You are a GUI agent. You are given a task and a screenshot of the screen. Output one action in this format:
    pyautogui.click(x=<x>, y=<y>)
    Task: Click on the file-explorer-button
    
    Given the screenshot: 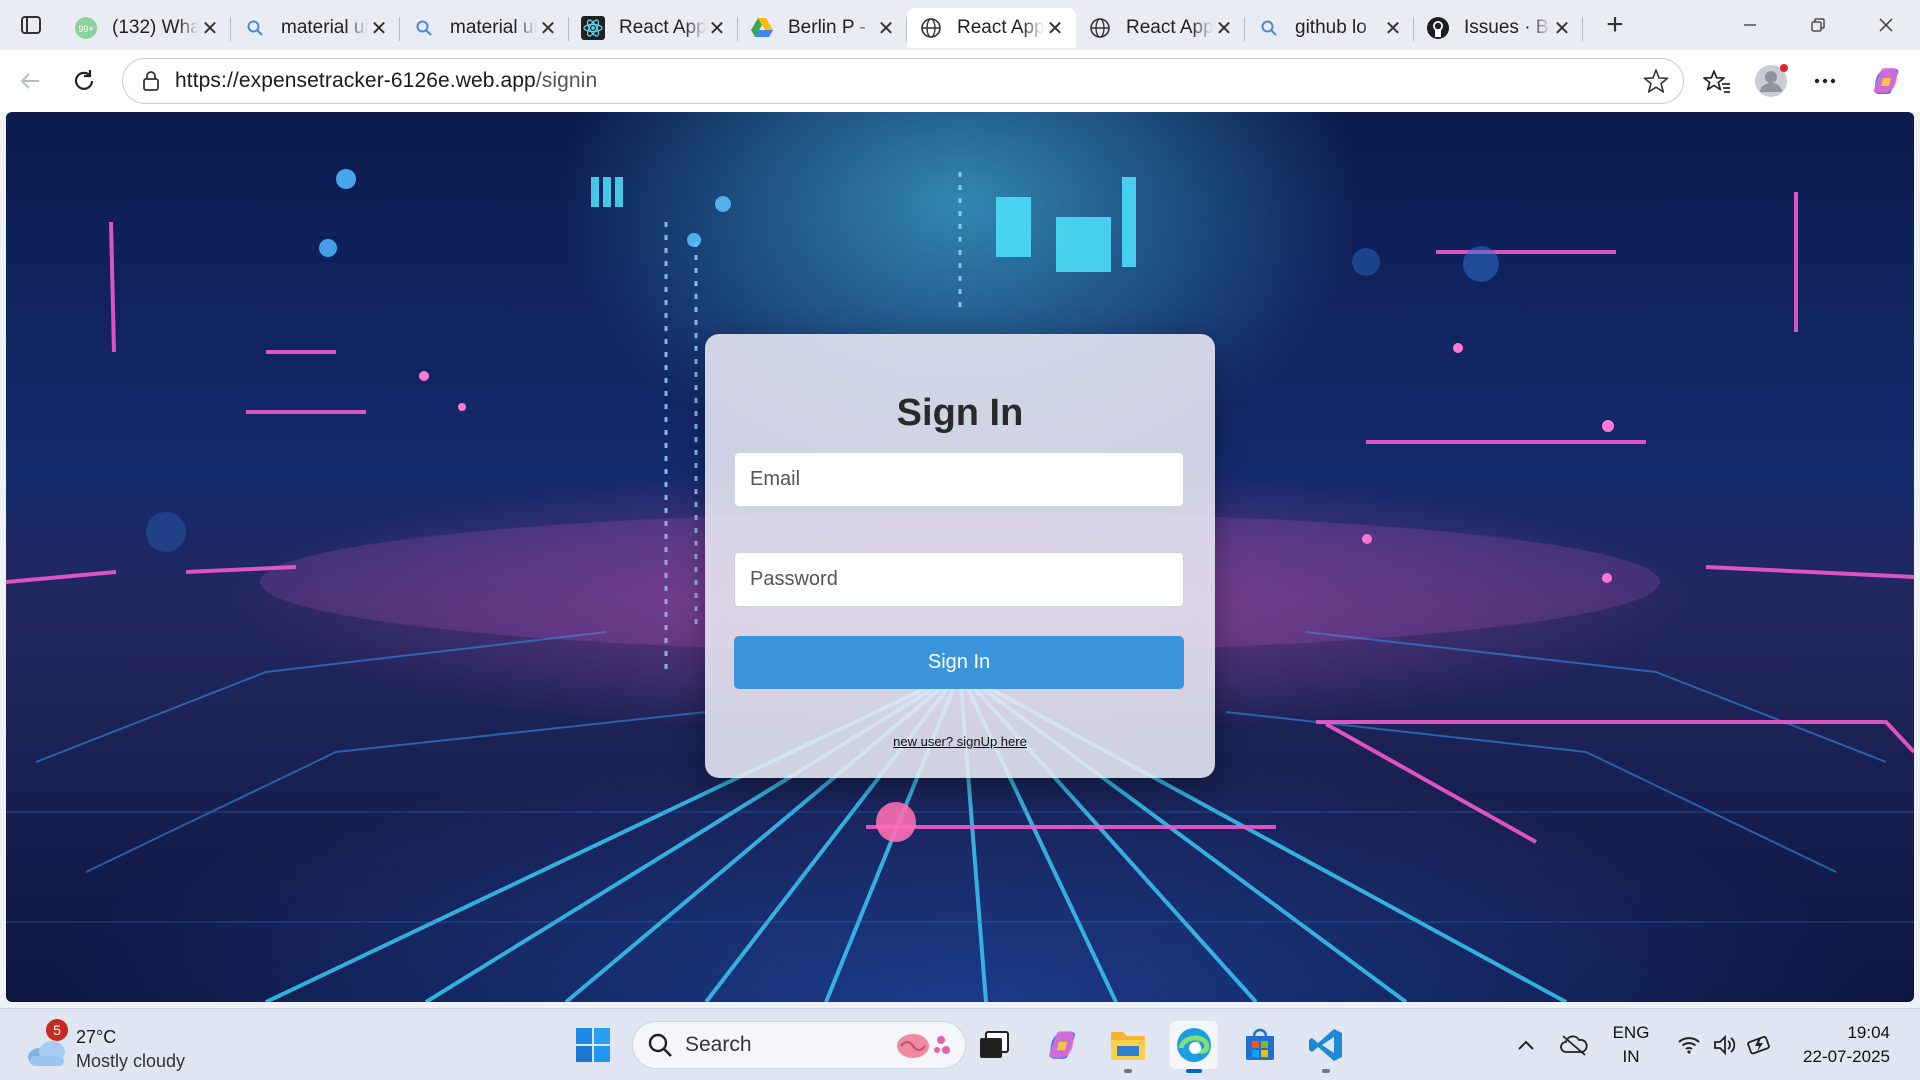 What is the action you would take?
    pyautogui.click(x=1128, y=1047)
    